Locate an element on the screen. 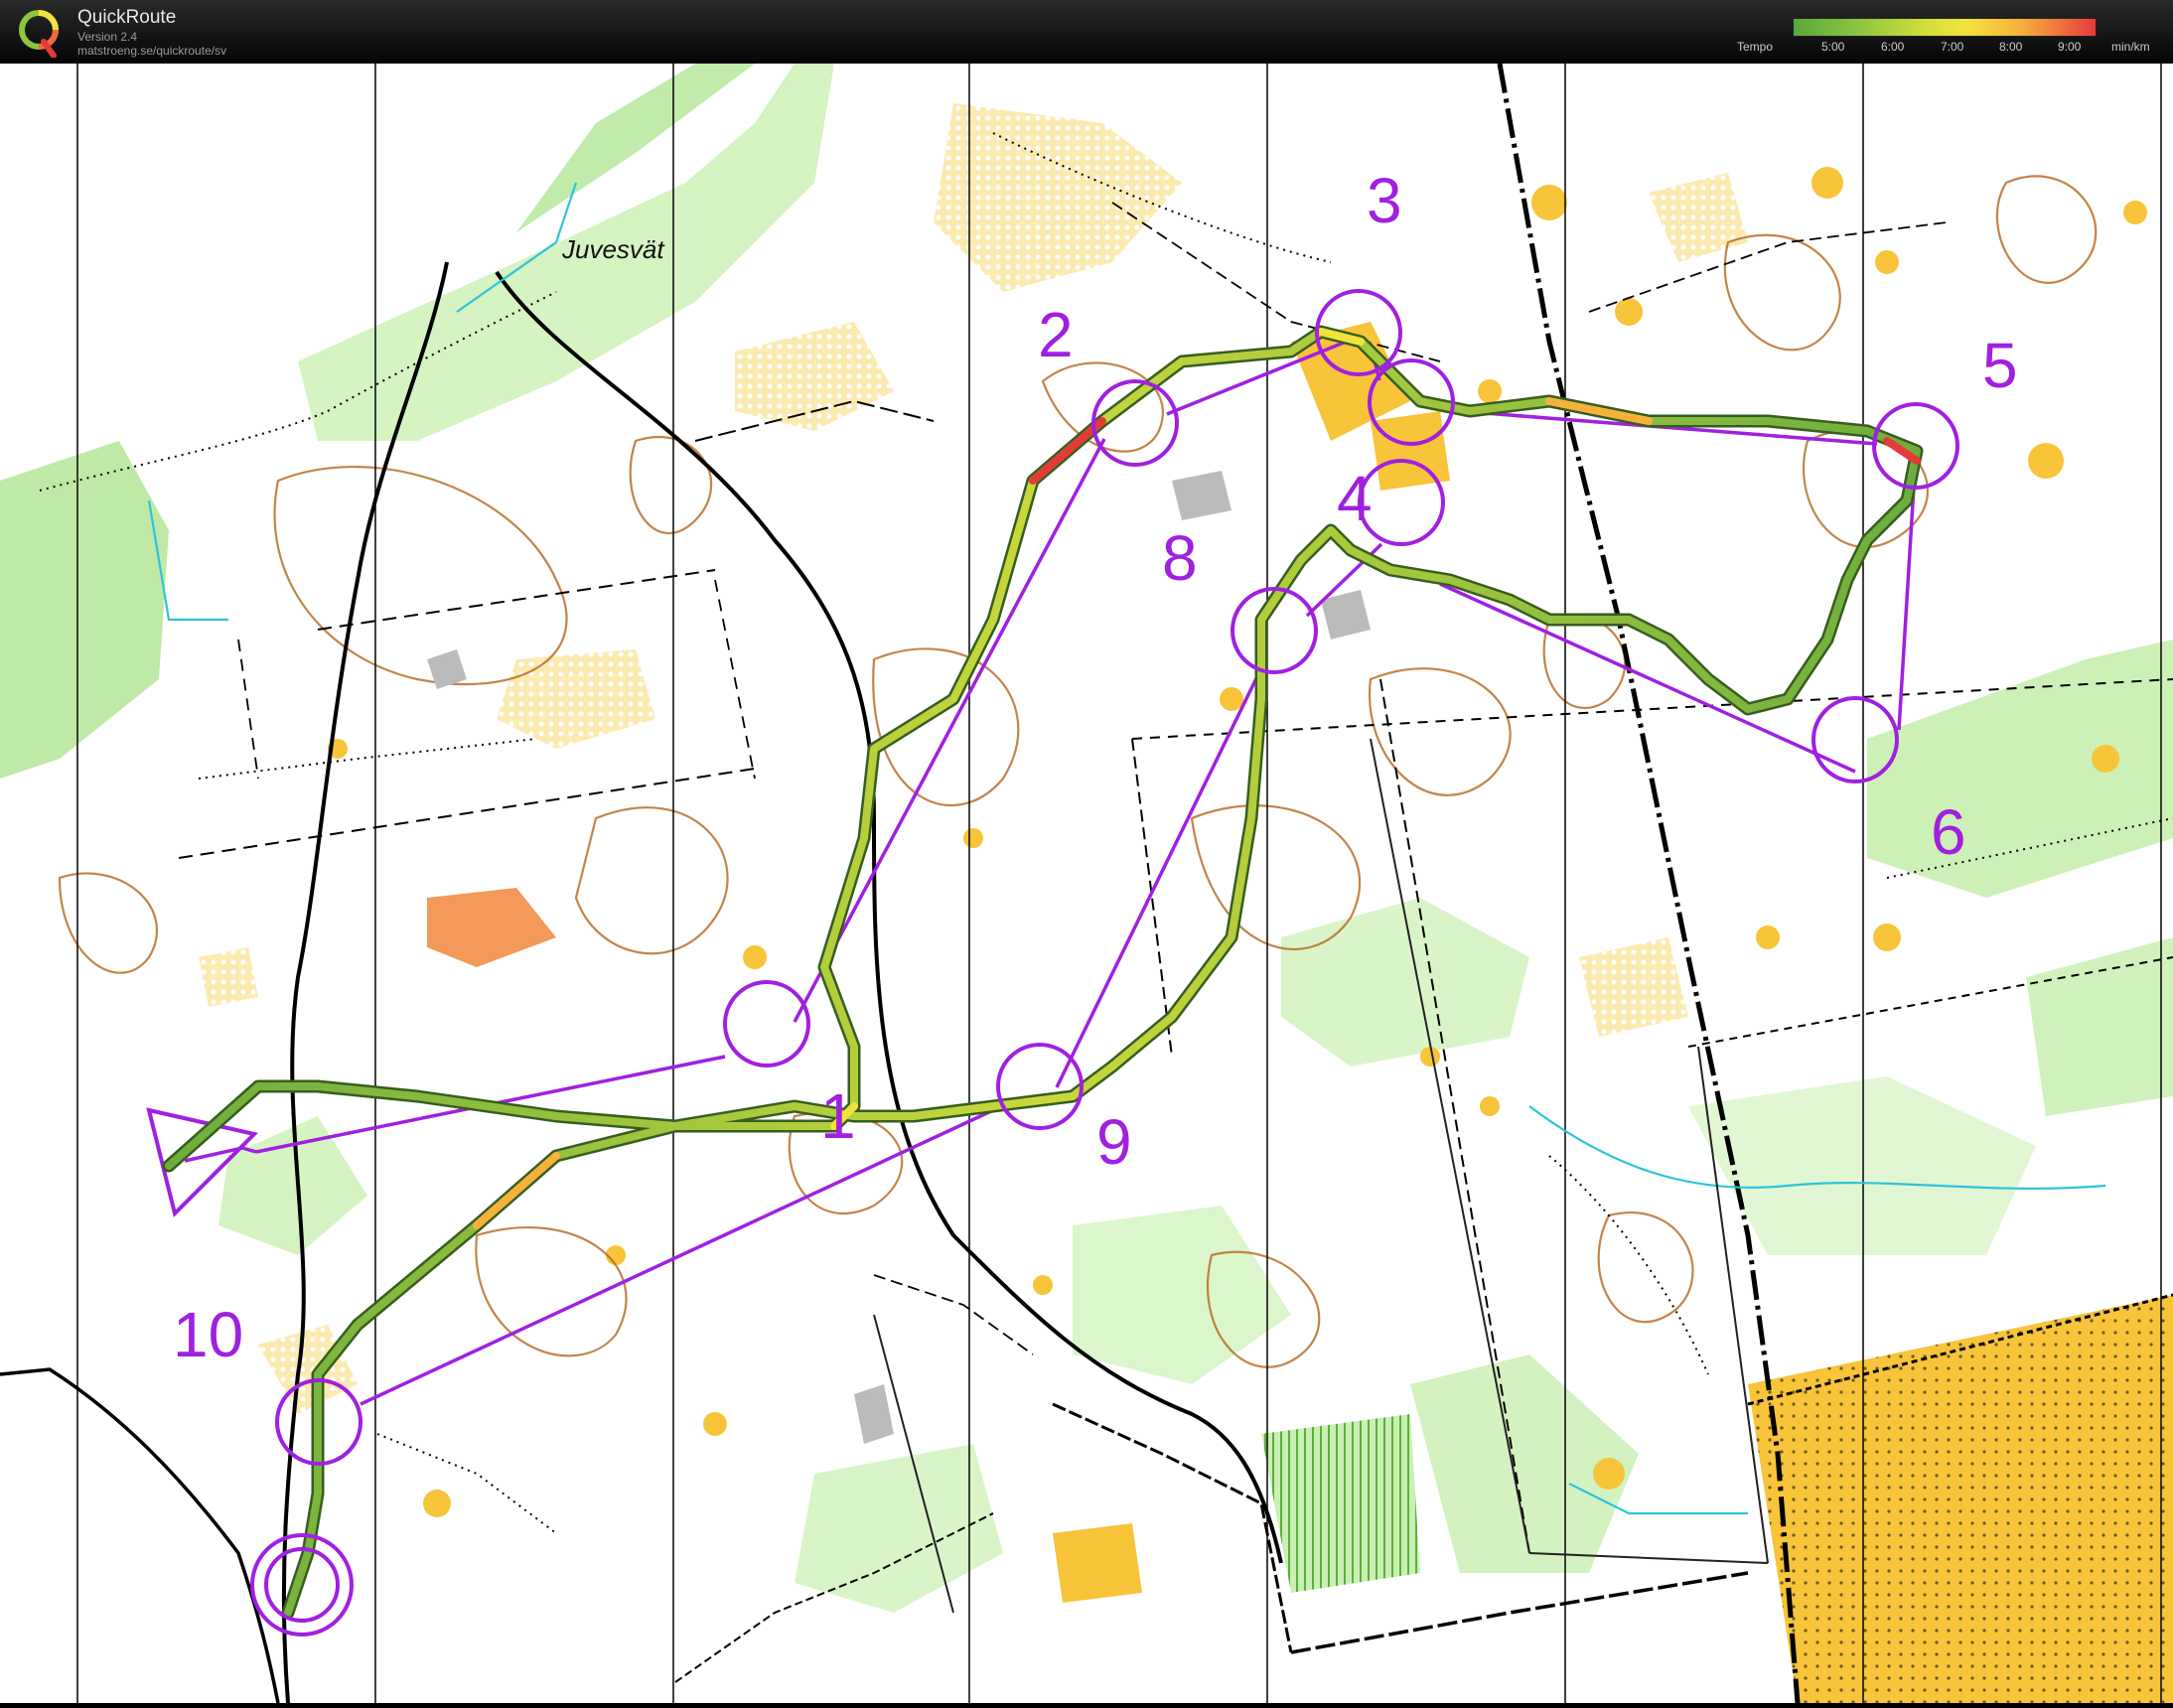 Image resolution: width=2173 pixels, height=1708 pixels. control-number: 3 is located at coordinates (1384, 200).